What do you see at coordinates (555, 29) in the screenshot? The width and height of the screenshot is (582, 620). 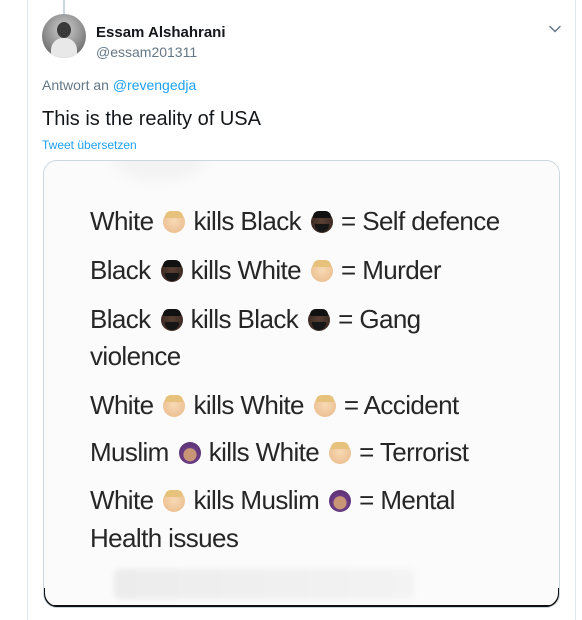 I see `chevron-down-icon` at bounding box center [555, 29].